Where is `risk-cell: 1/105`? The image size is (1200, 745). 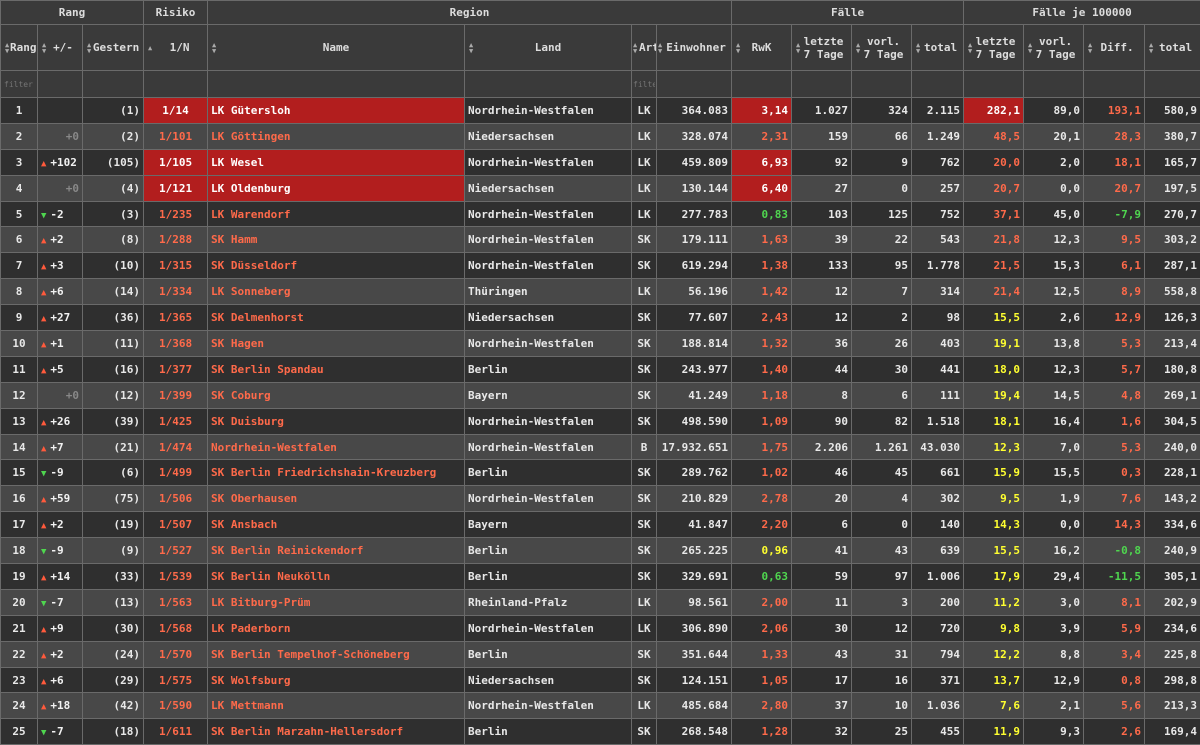
risk-cell: 1/105 is located at coordinates (176, 162).